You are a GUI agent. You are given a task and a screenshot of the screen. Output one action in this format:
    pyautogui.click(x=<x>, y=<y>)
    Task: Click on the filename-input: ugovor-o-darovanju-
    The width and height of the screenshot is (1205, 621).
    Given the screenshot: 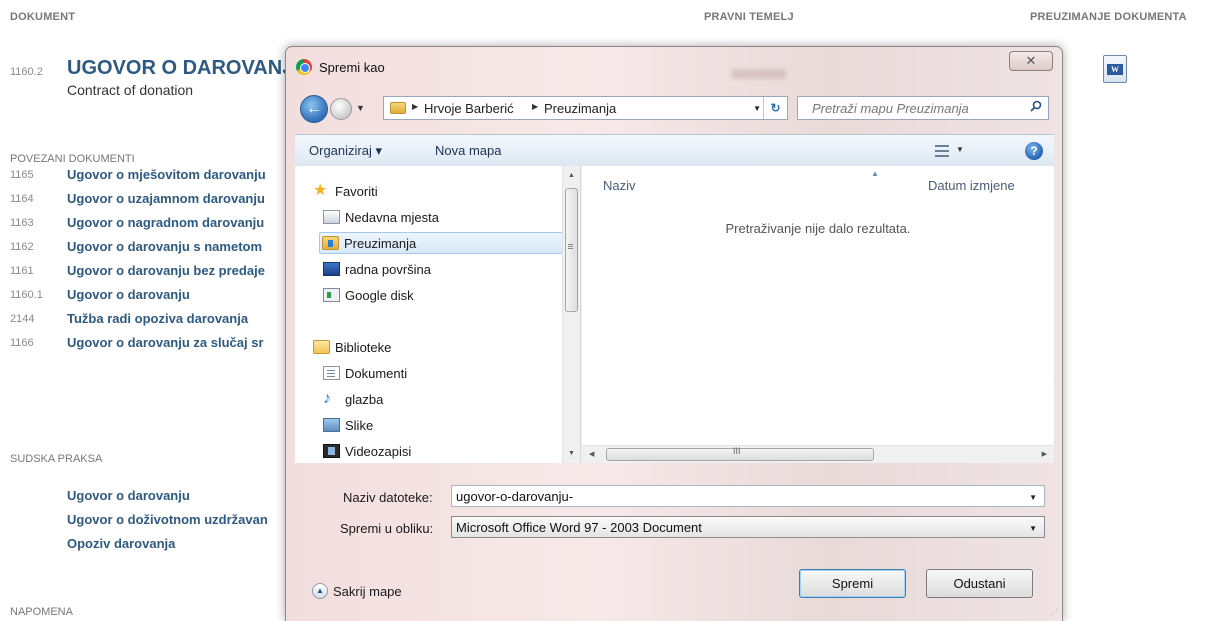 What is the action you would take?
    pyautogui.click(x=514, y=496)
    